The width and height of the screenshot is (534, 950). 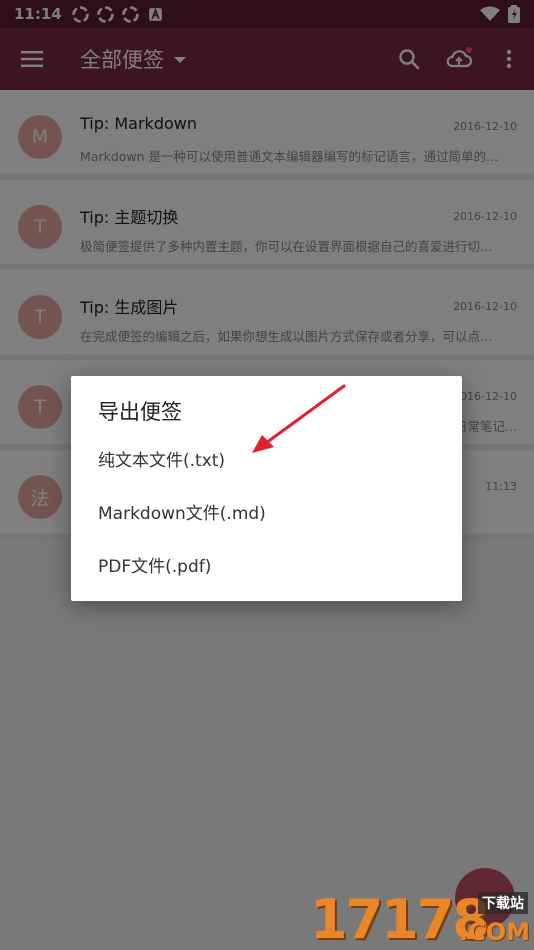 I want to click on annotation-arrow-icon, so click(x=299, y=418).